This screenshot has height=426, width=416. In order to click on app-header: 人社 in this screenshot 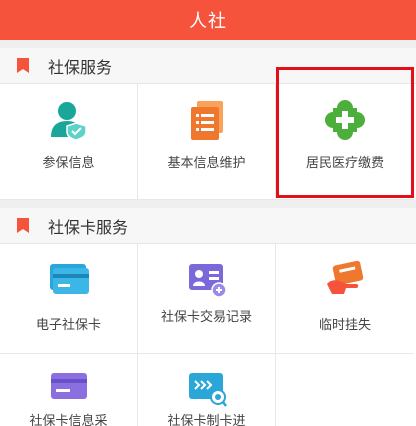, I will do `click(208, 20)`.